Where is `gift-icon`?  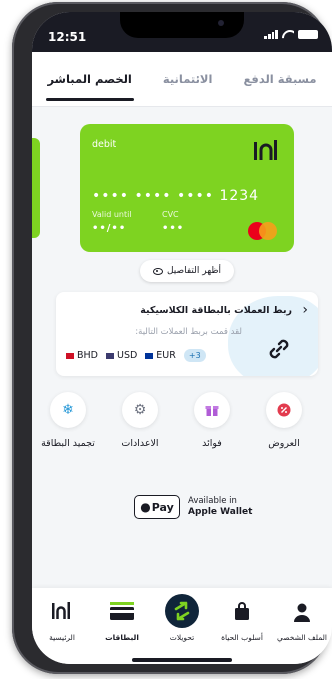
gift-icon is located at coordinates (212, 411).